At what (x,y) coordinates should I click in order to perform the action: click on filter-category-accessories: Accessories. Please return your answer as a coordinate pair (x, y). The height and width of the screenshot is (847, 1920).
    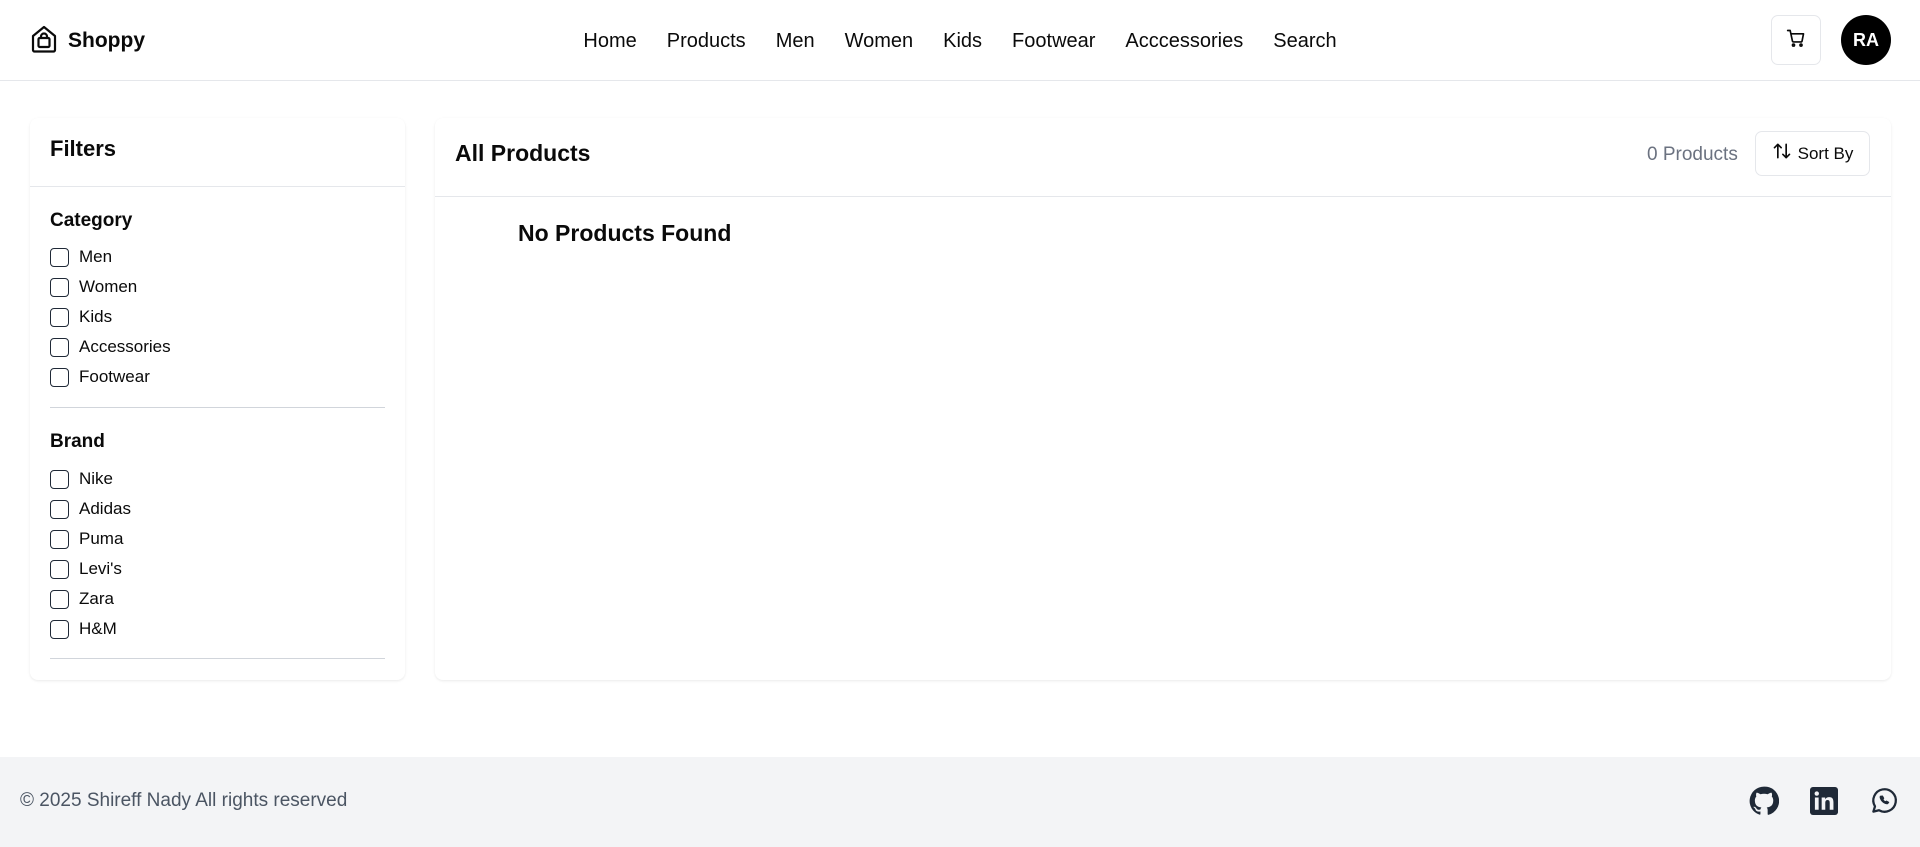
    Looking at the image, I should click on (110, 347).